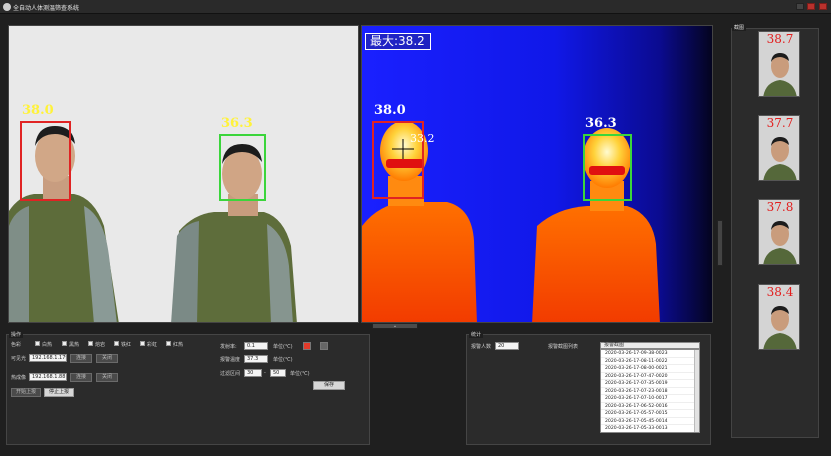  I want to click on filter-range-max-input: 50, so click(278, 373).